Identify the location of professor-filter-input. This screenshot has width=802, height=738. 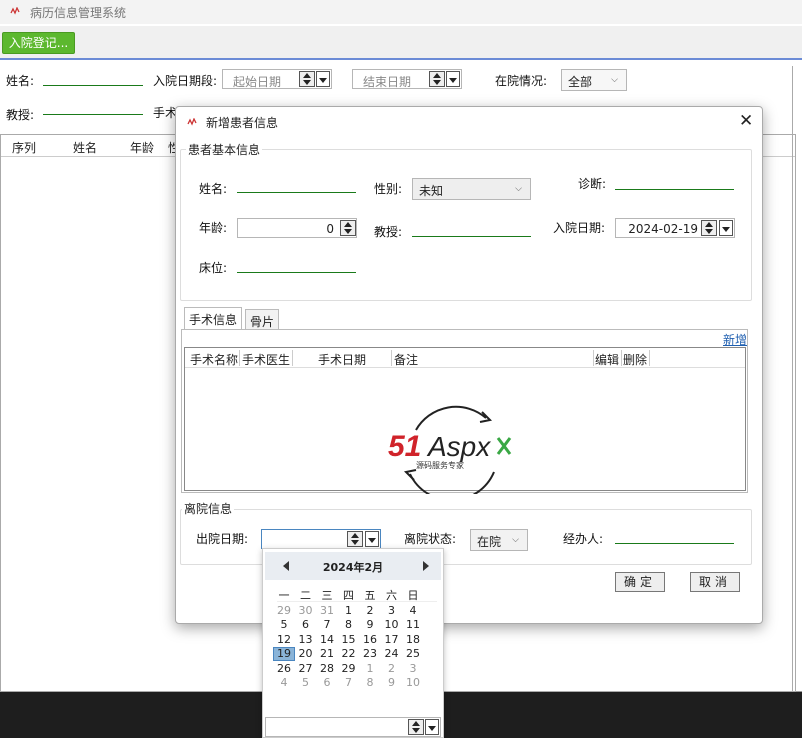
(93, 114).